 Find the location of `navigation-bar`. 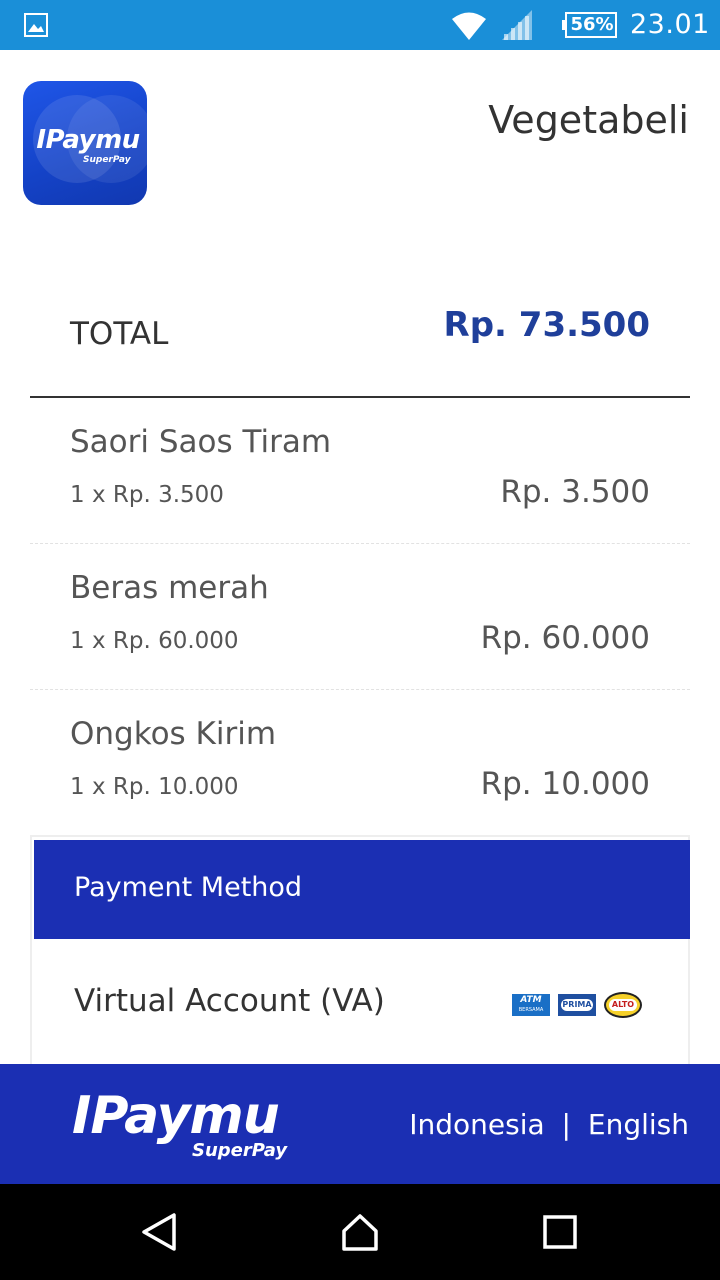

navigation-bar is located at coordinates (360, 1232).